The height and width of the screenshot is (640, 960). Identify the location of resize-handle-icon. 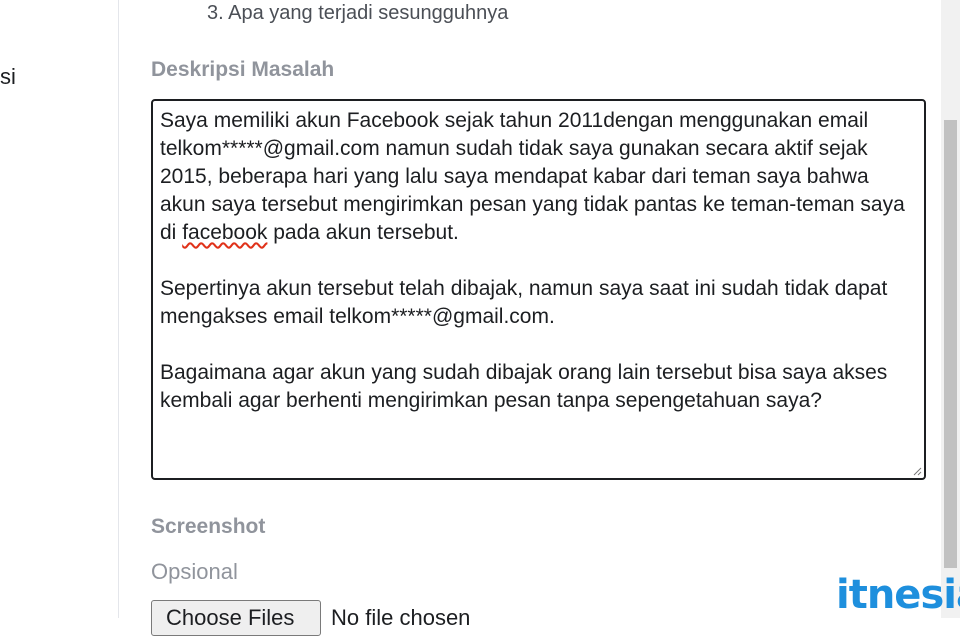
(917, 471).